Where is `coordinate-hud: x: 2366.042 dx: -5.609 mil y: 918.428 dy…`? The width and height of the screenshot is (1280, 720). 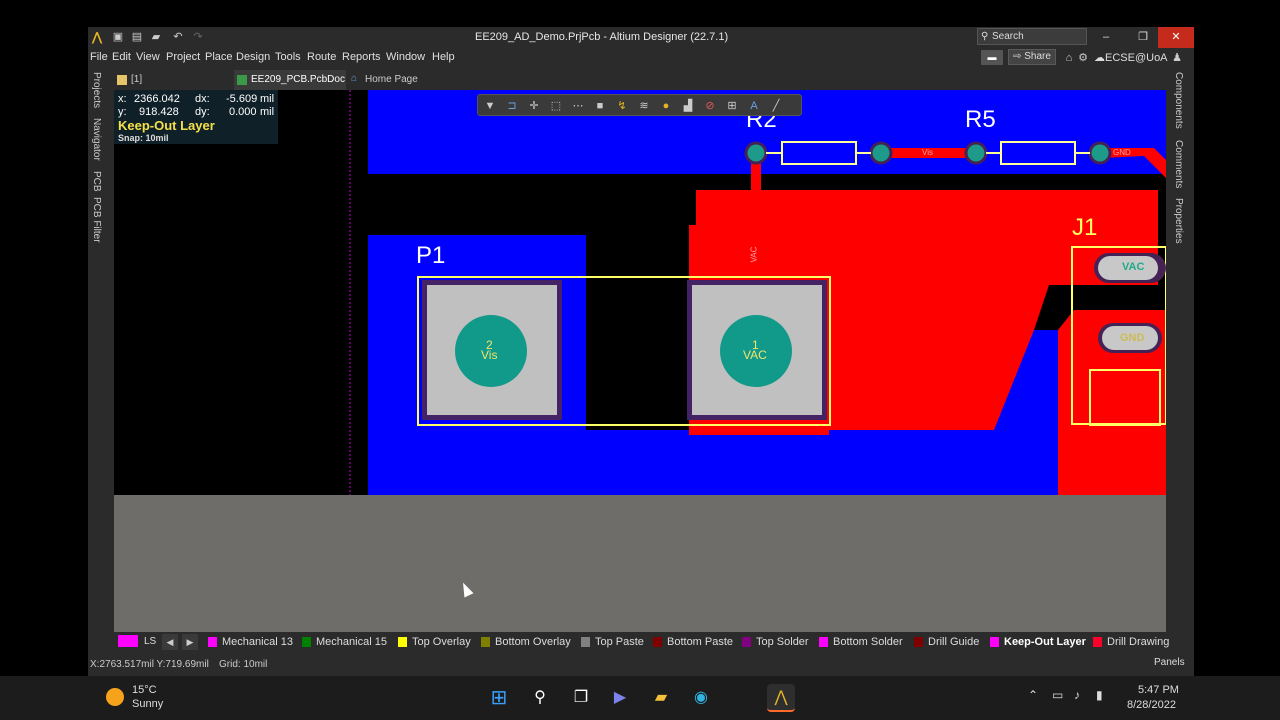
coordinate-hud: x: 2366.042 dx: -5.609 mil y: 918.428 dy… is located at coordinates (196, 117).